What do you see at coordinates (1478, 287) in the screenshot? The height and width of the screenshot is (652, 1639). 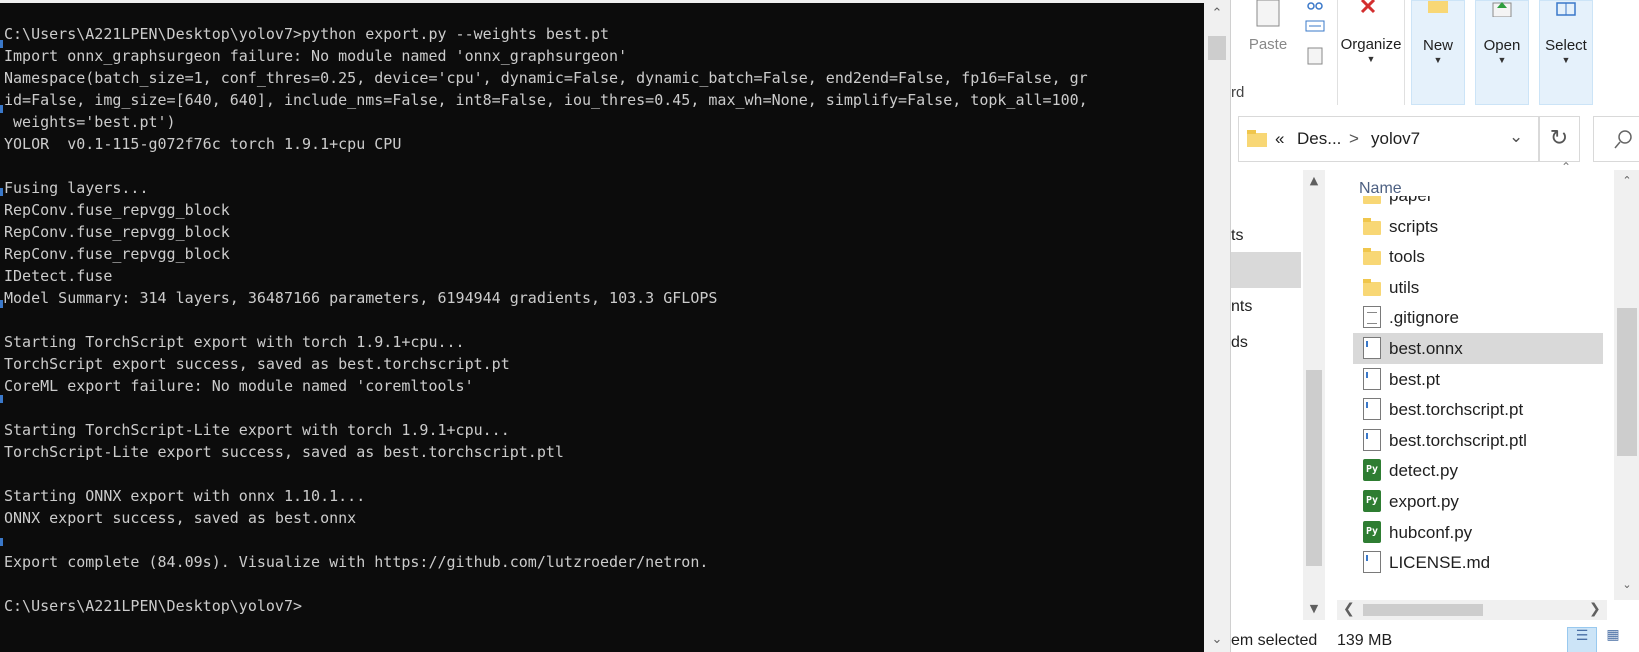 I see `file-row: utils` at bounding box center [1478, 287].